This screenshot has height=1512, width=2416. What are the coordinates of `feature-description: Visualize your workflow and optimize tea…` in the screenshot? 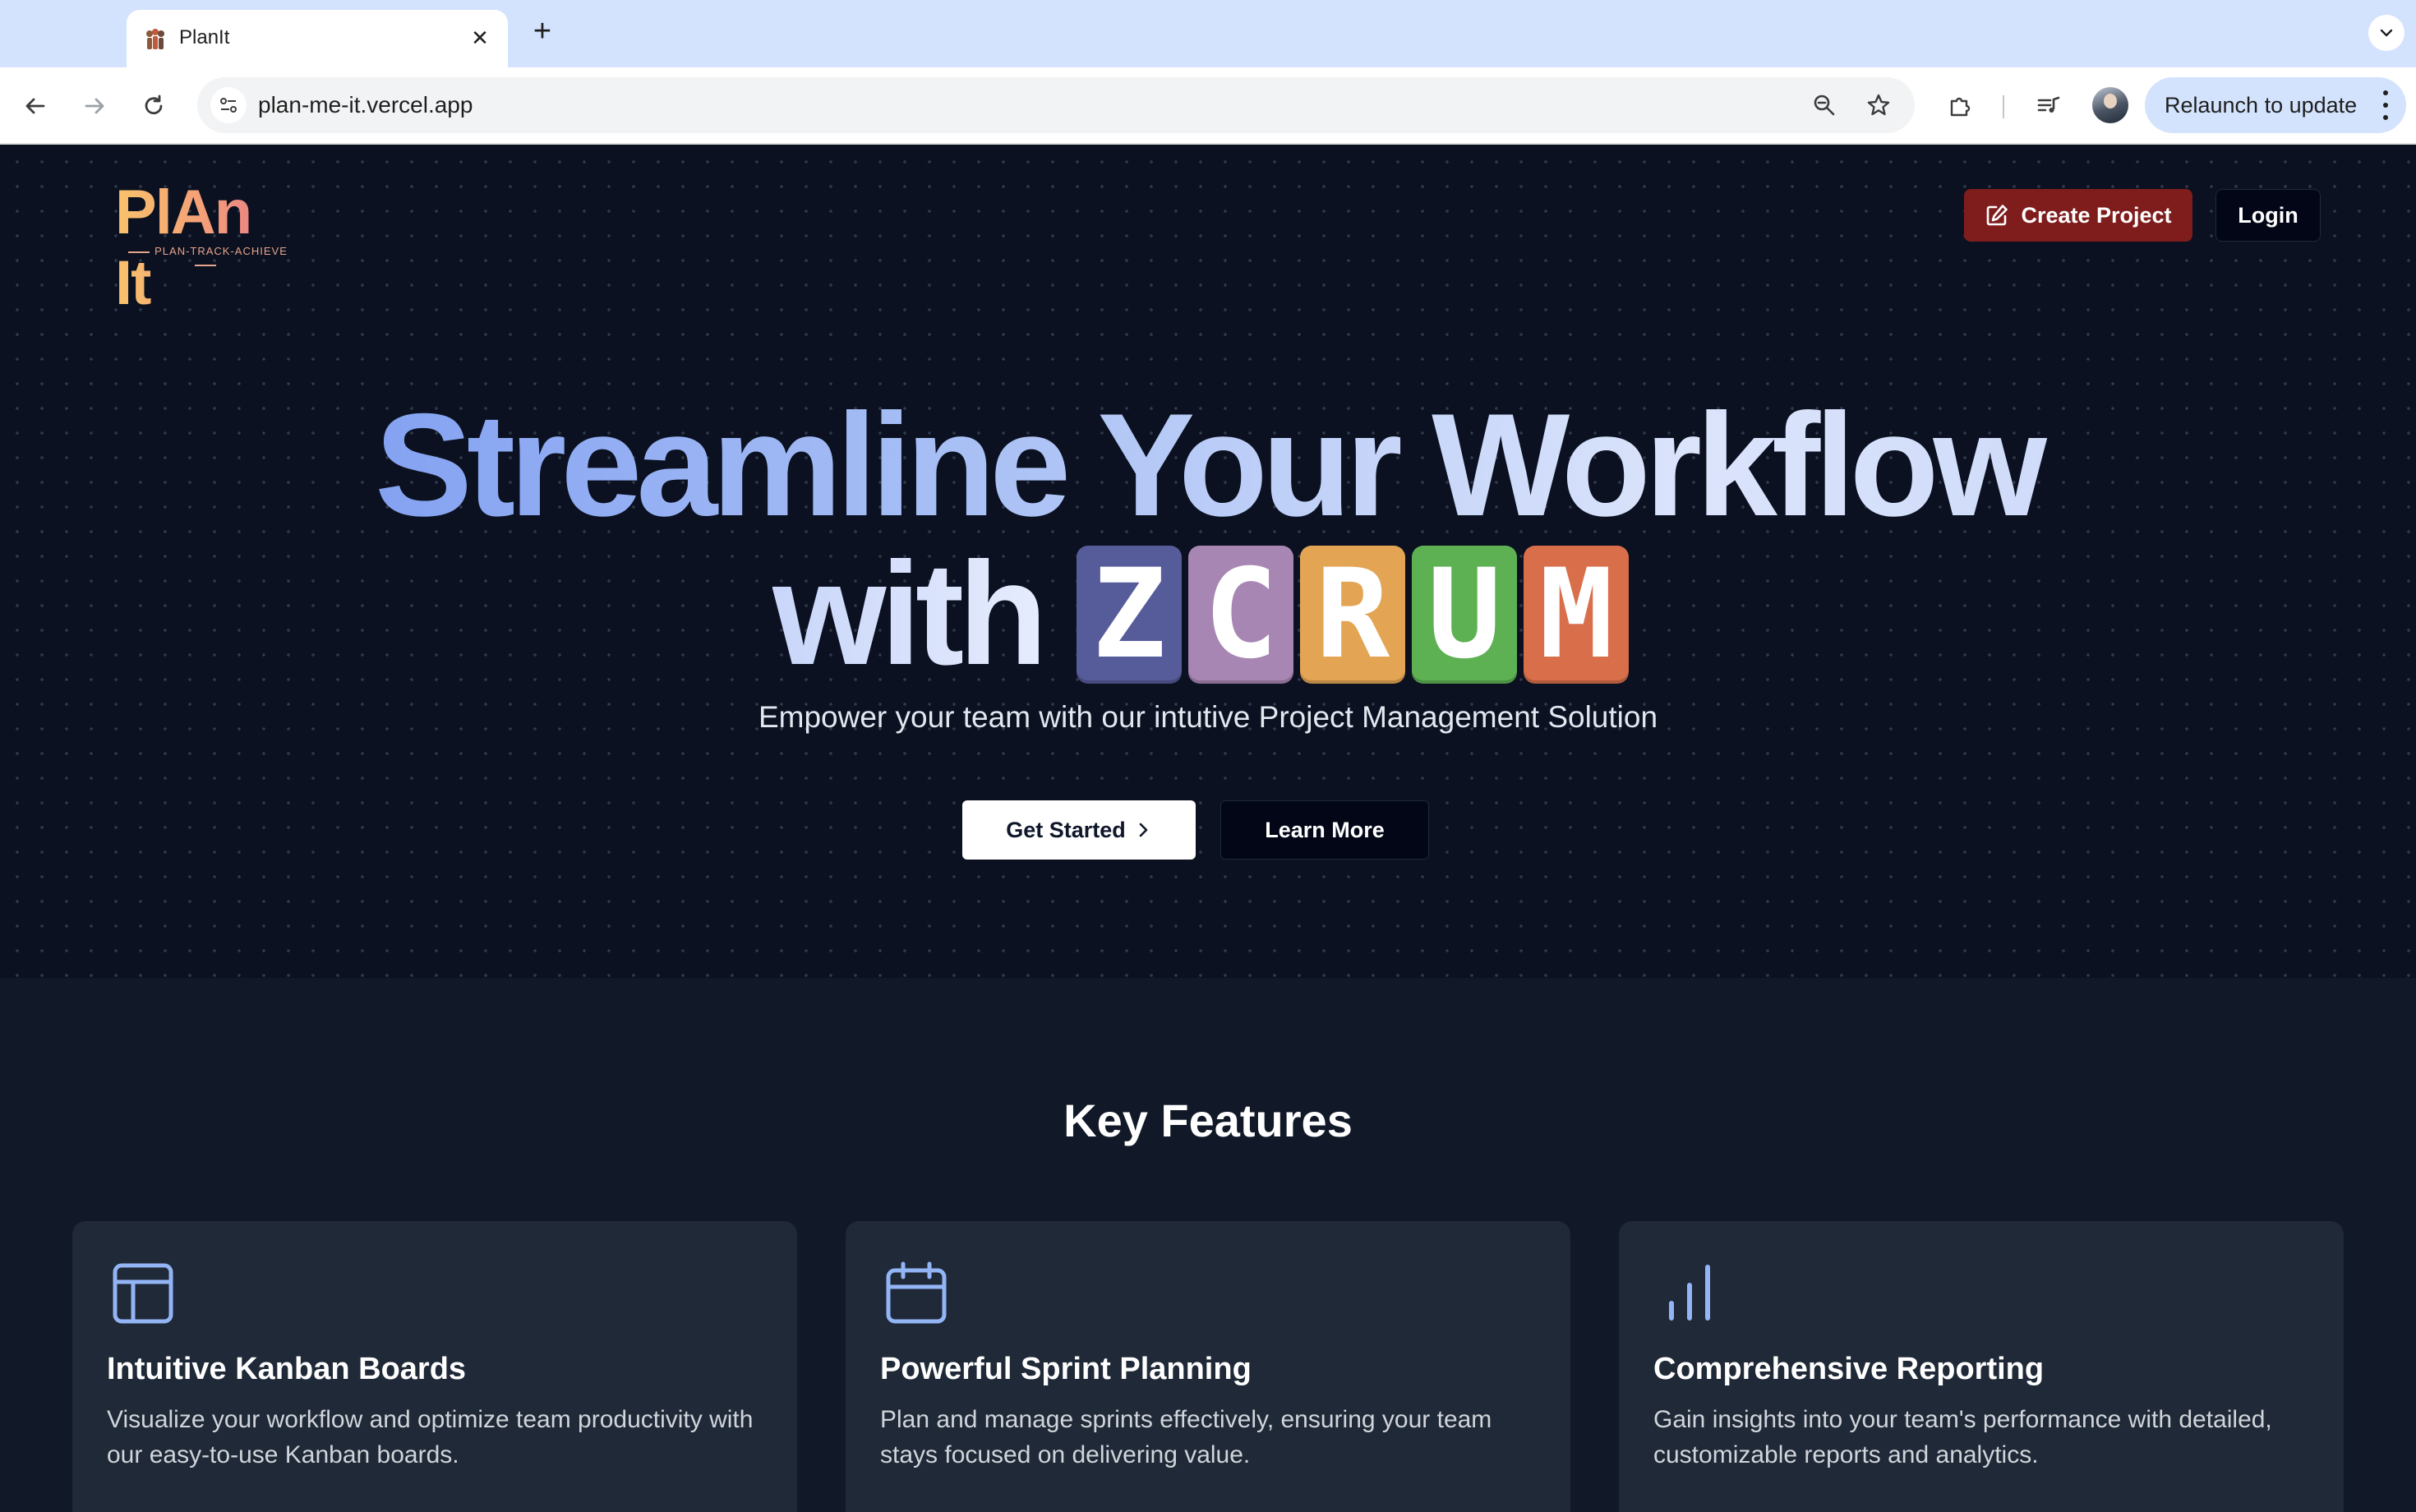 It's located at (431, 1437).